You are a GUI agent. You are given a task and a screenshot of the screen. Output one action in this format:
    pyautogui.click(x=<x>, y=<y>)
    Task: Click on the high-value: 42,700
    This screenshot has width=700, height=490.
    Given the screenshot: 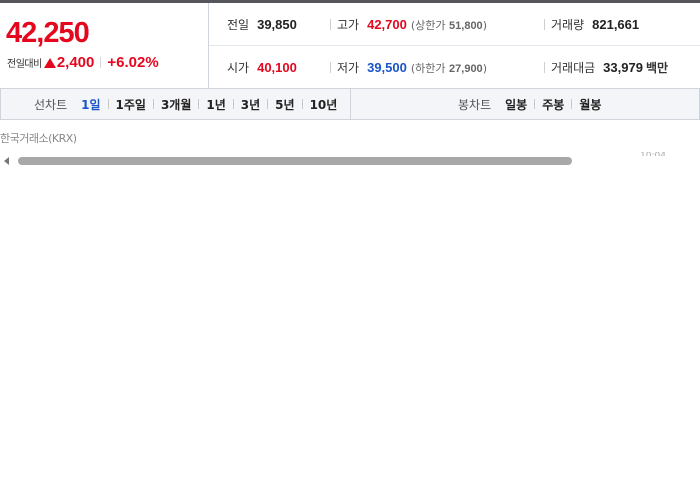 What is the action you would take?
    pyautogui.click(x=387, y=24)
    